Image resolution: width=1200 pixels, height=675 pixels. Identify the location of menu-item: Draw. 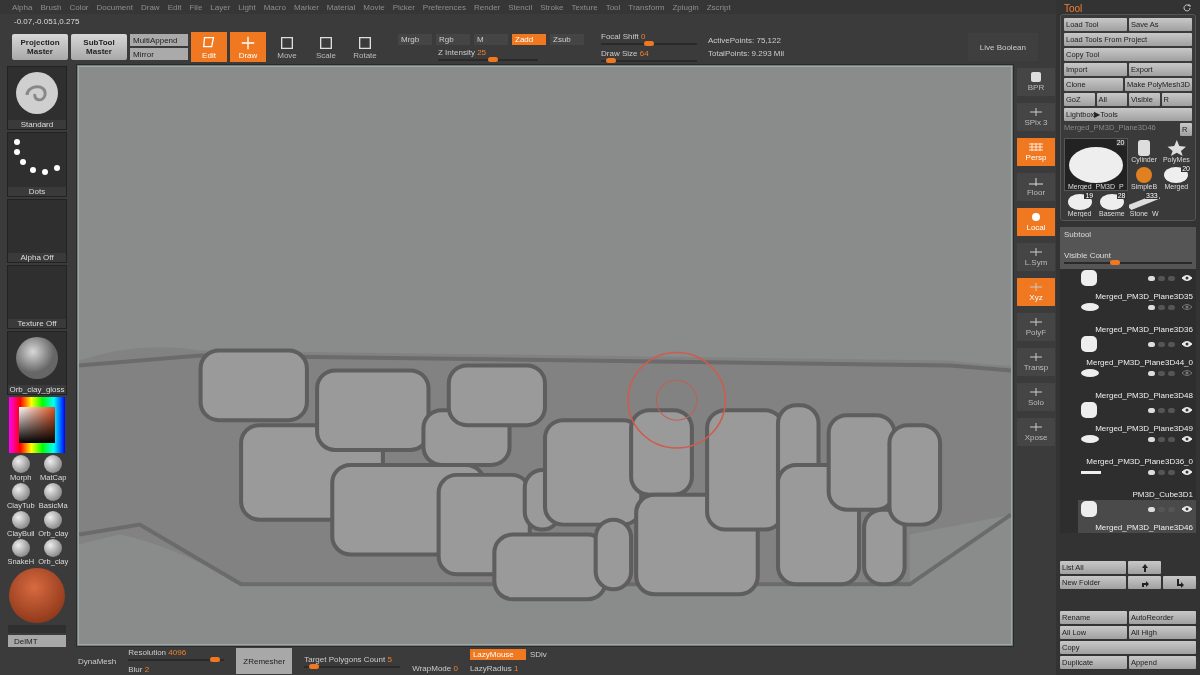
(150, 7).